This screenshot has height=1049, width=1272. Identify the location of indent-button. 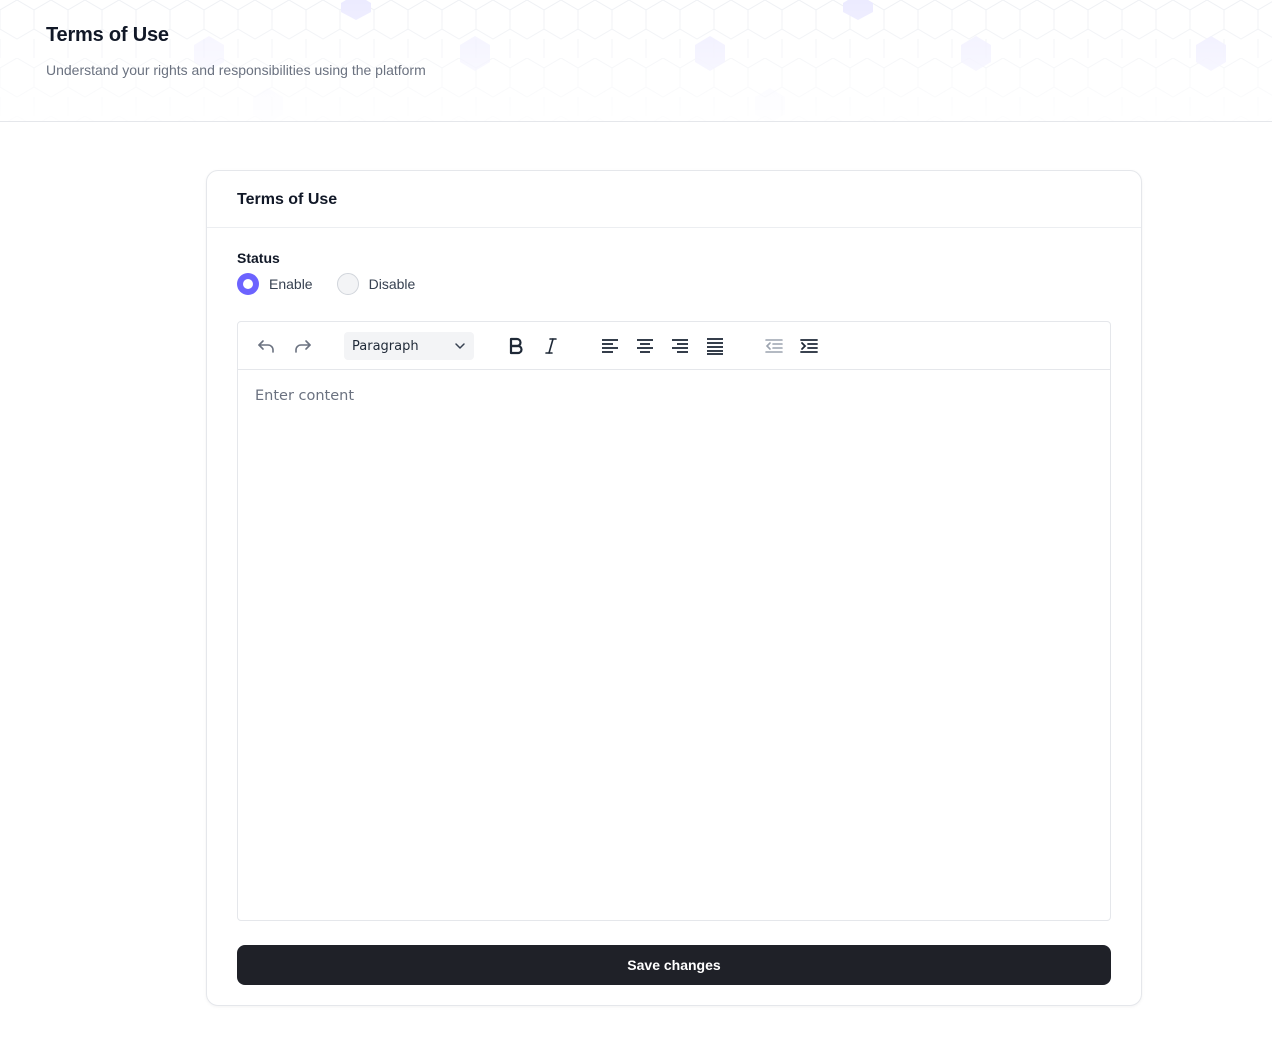
(809, 346).